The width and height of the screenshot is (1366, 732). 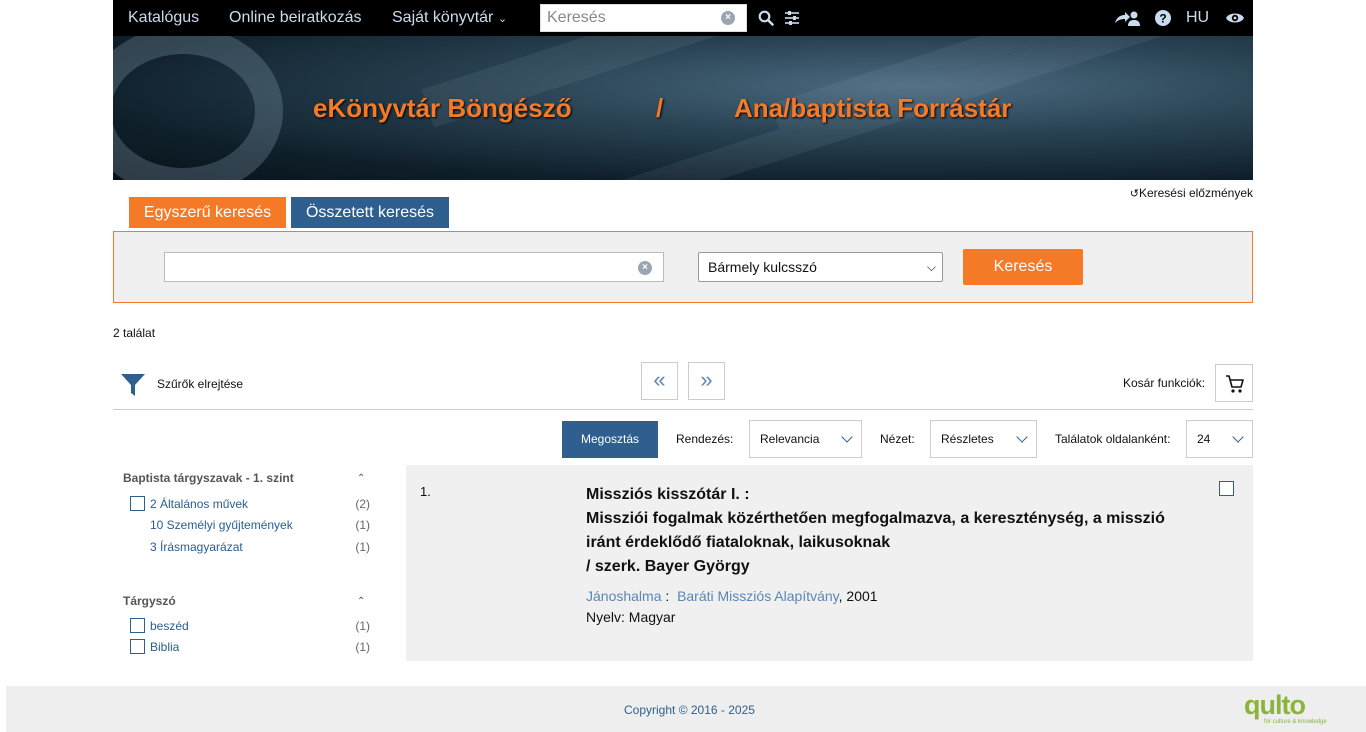 What do you see at coordinates (163, 18) in the screenshot?
I see `nav-catalog-link: Katalógus` at bounding box center [163, 18].